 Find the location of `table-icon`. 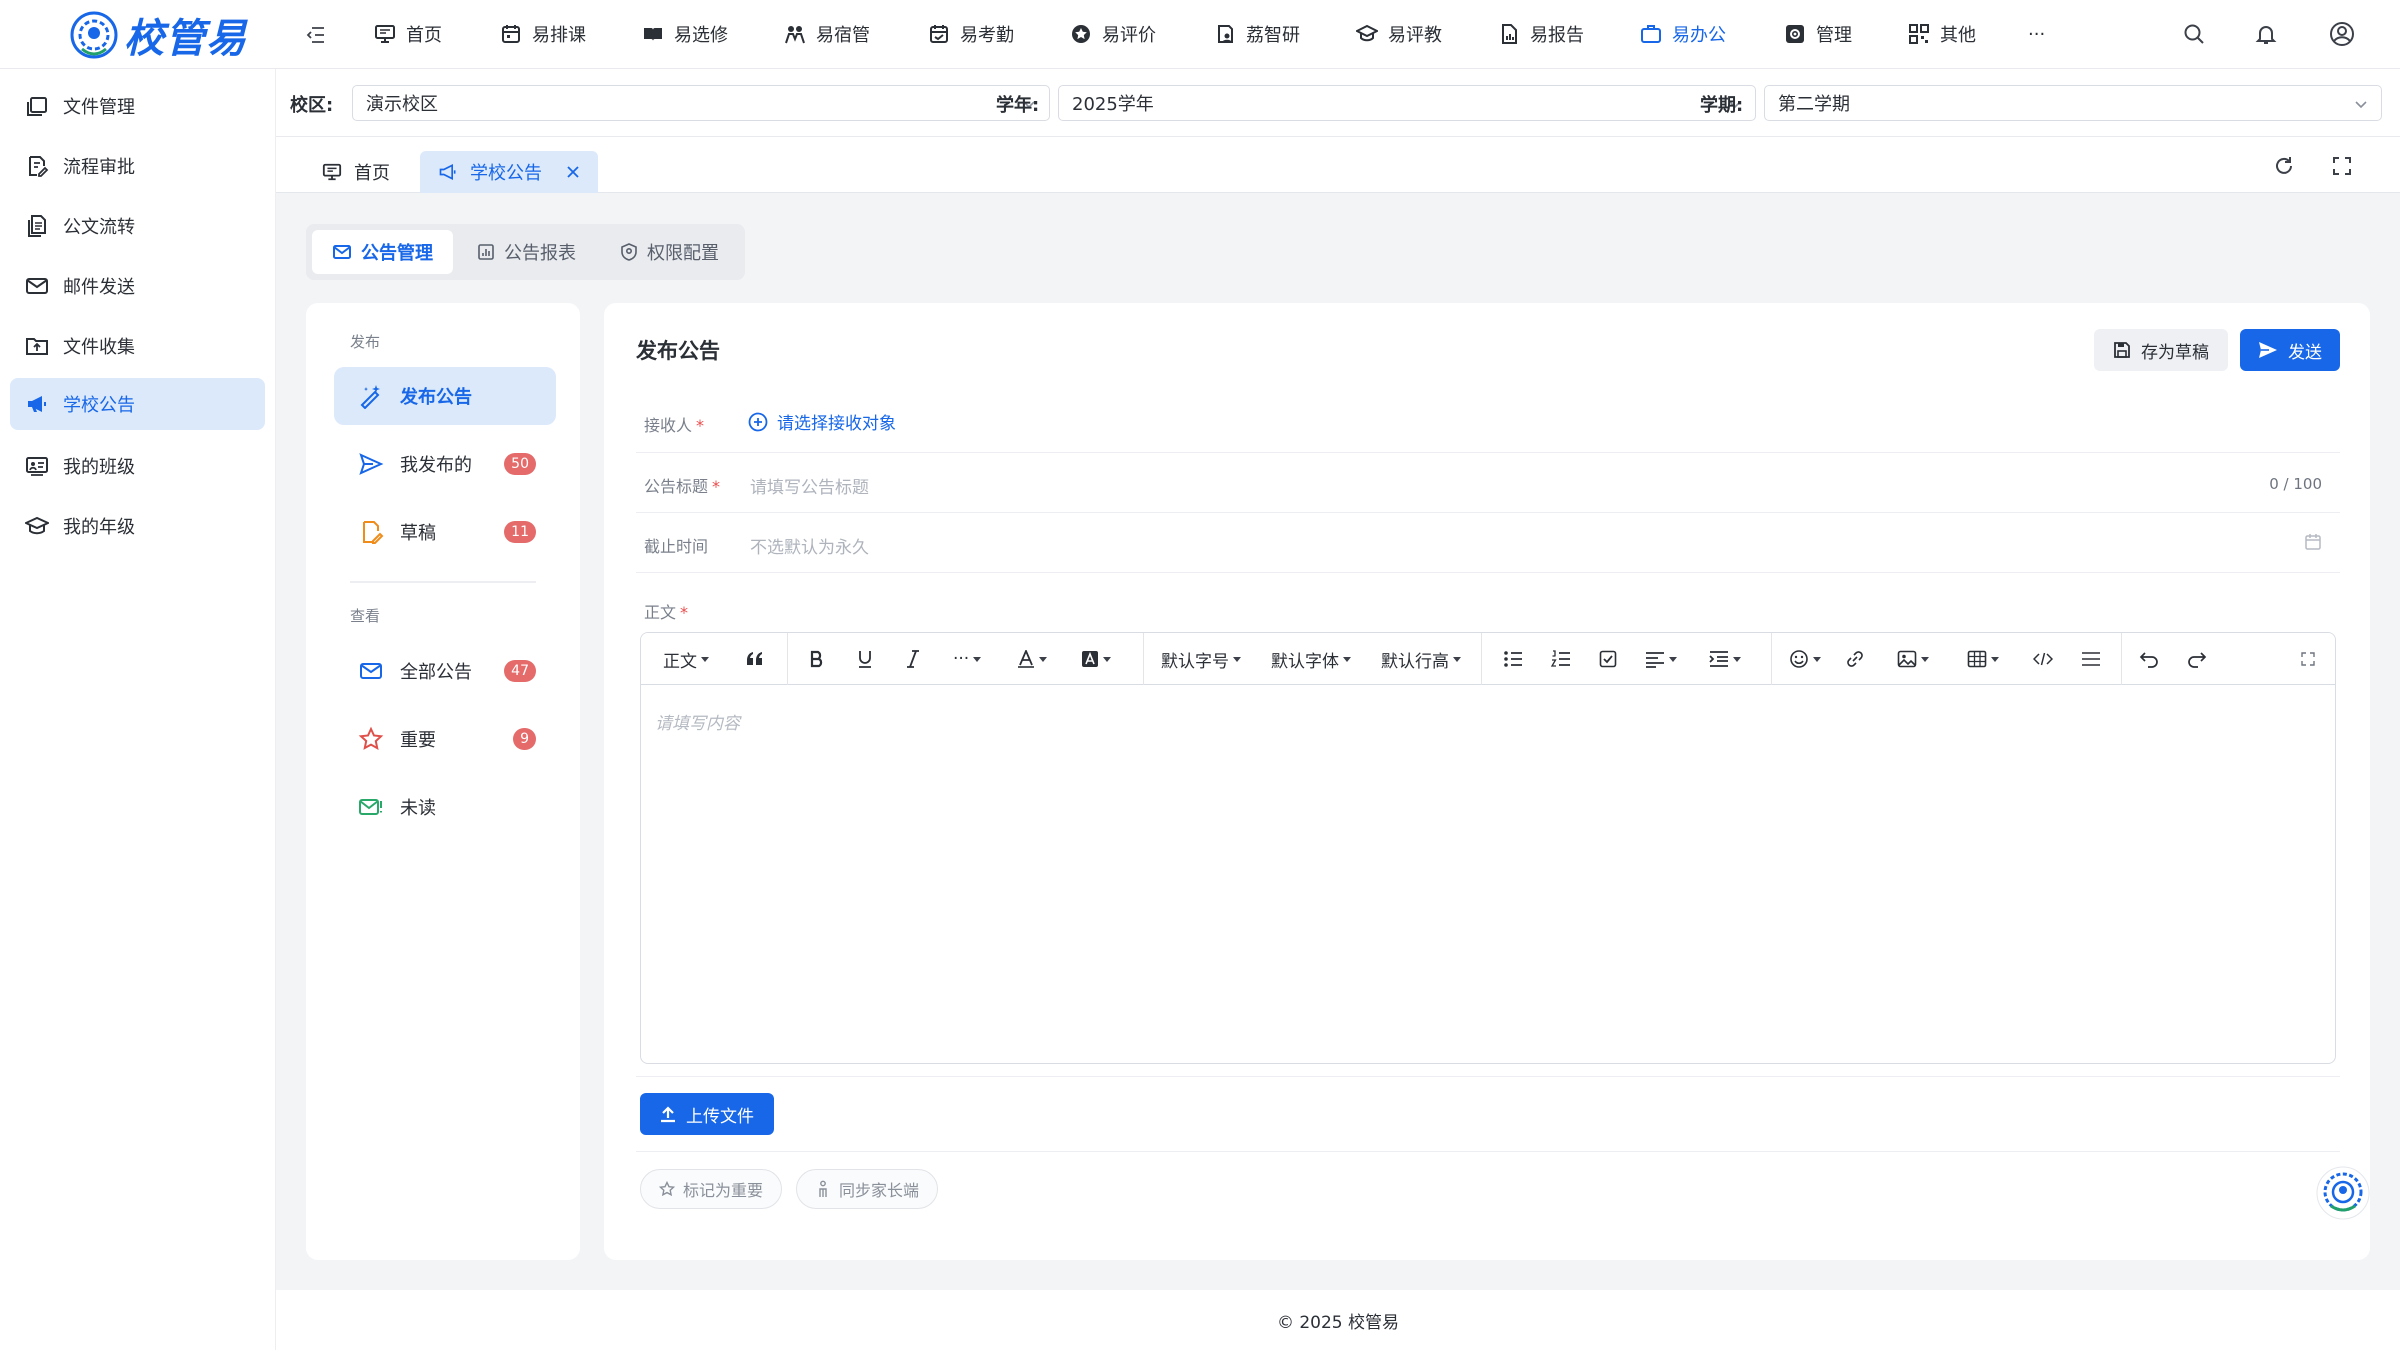

table-icon is located at coordinates (1983, 659).